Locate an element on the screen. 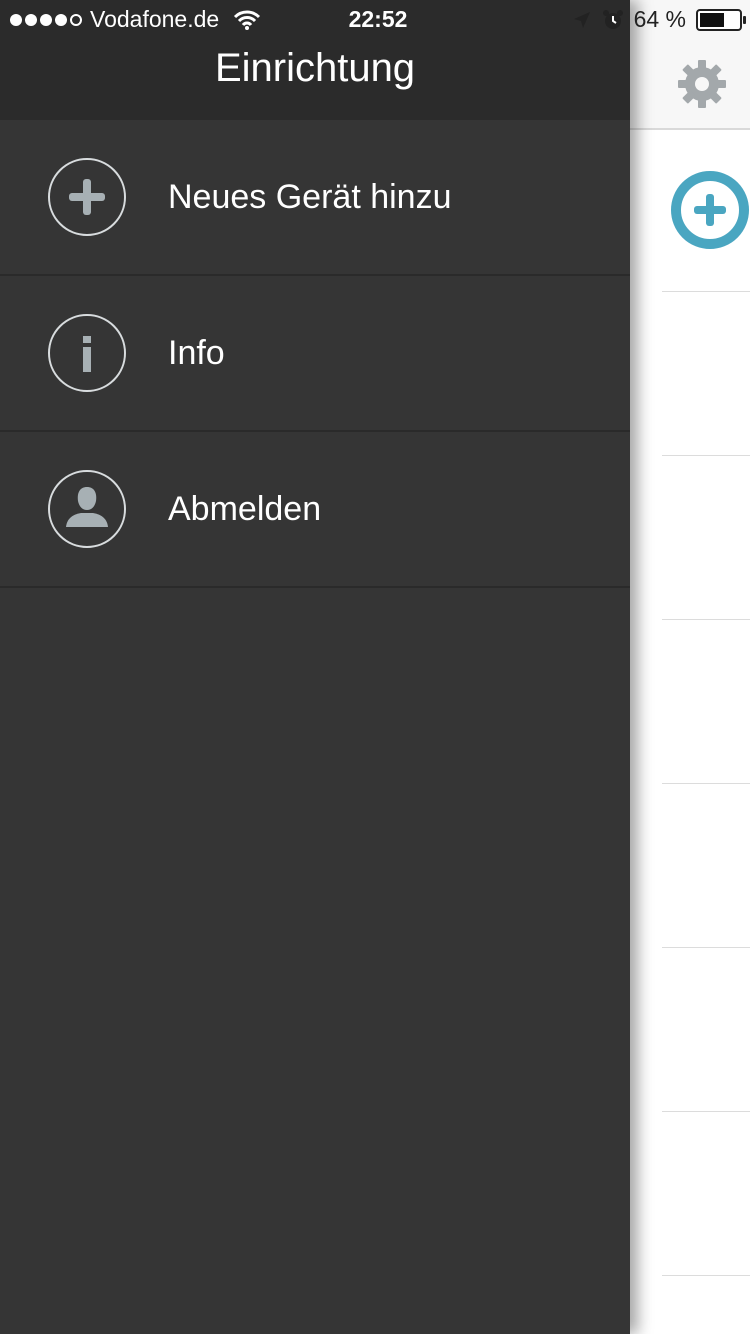  menu-item-label: Info is located at coordinates (196, 353).